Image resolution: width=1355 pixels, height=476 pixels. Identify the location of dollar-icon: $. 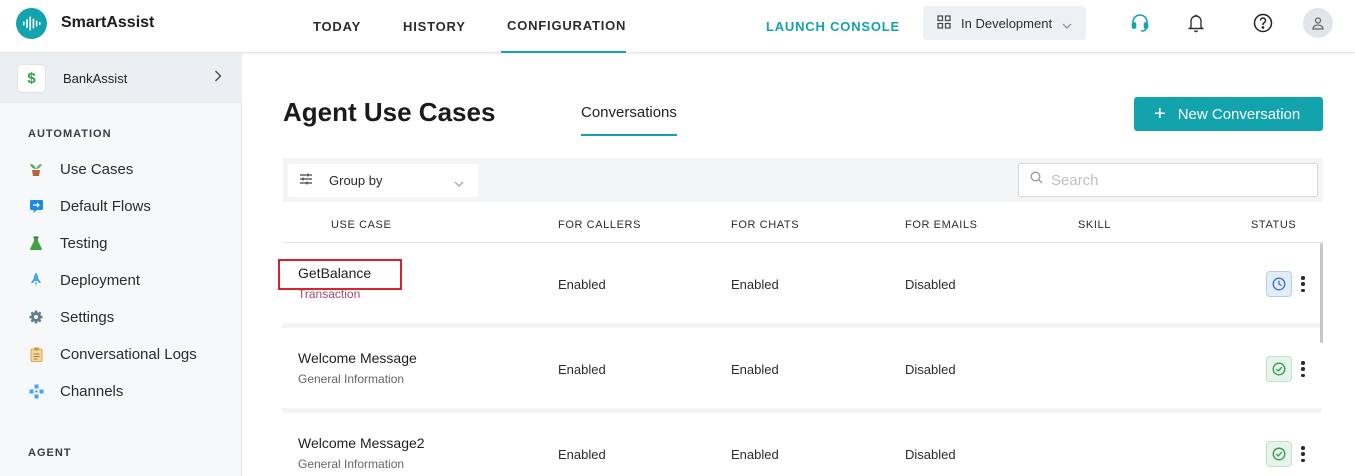
(31, 78).